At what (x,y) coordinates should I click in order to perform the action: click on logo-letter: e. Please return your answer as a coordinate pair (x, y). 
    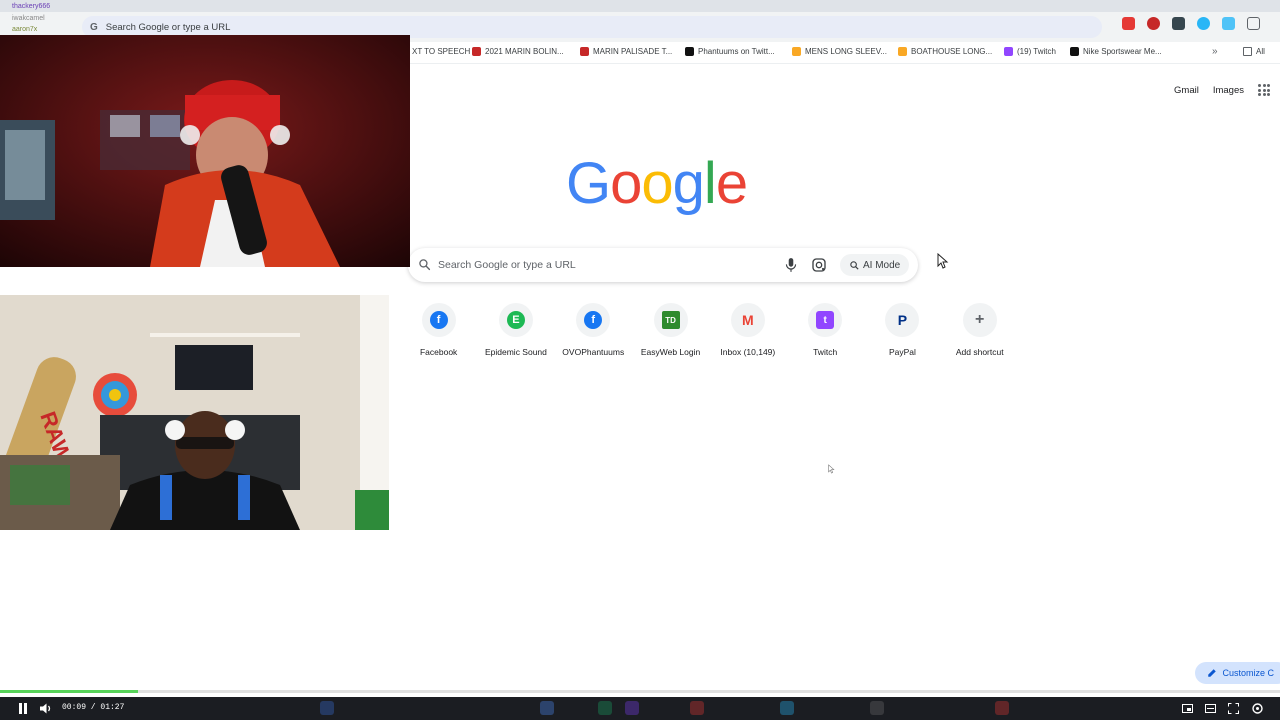
    Looking at the image, I should click on (731, 183).